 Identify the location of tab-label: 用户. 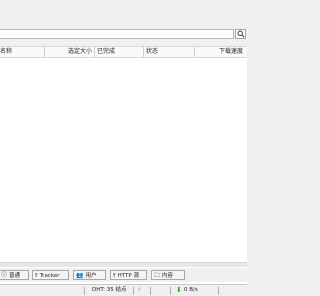
(91, 276).